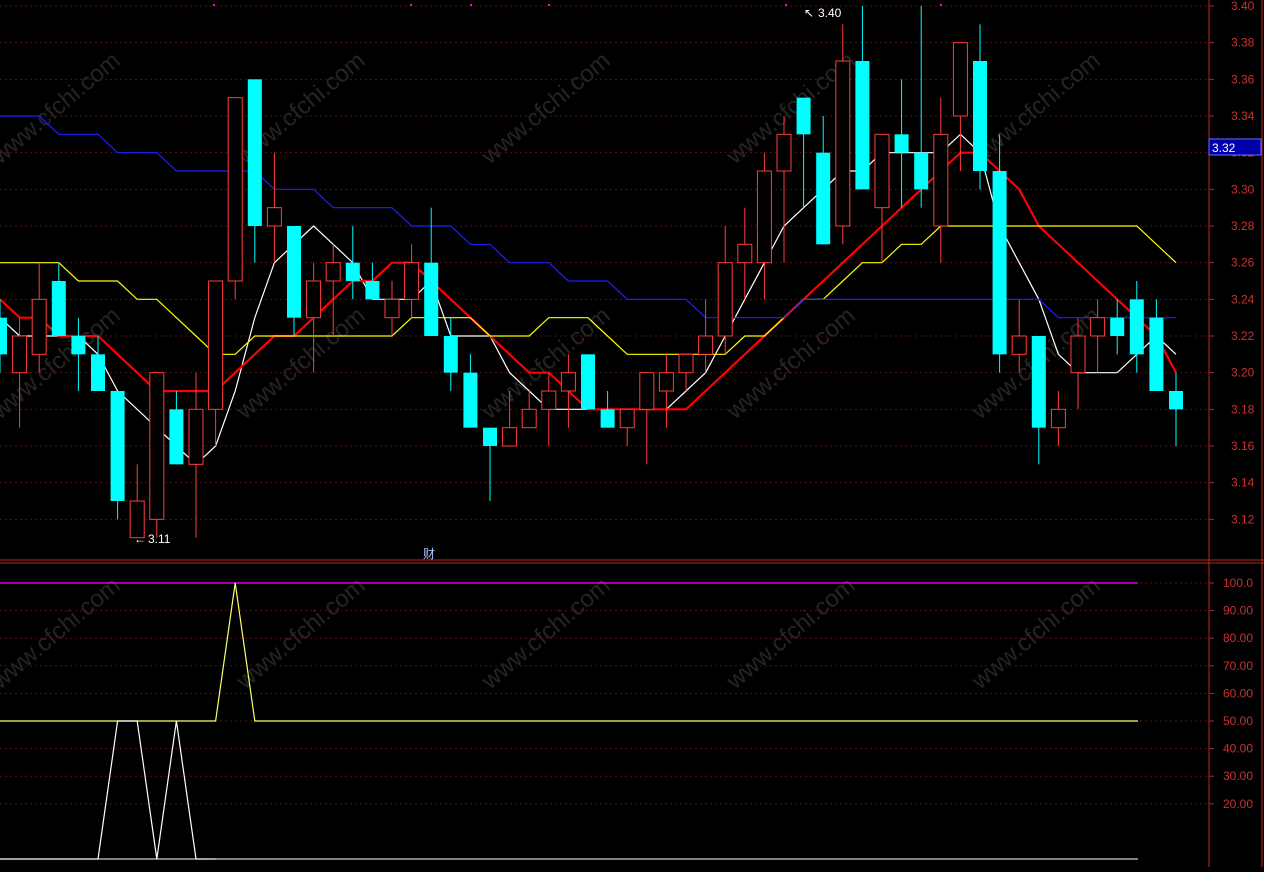 Image resolution: width=1264 pixels, height=872 pixels. Describe the element at coordinates (1238, 693) in the screenshot. I see `indicator-tick-label: 60.00` at that location.